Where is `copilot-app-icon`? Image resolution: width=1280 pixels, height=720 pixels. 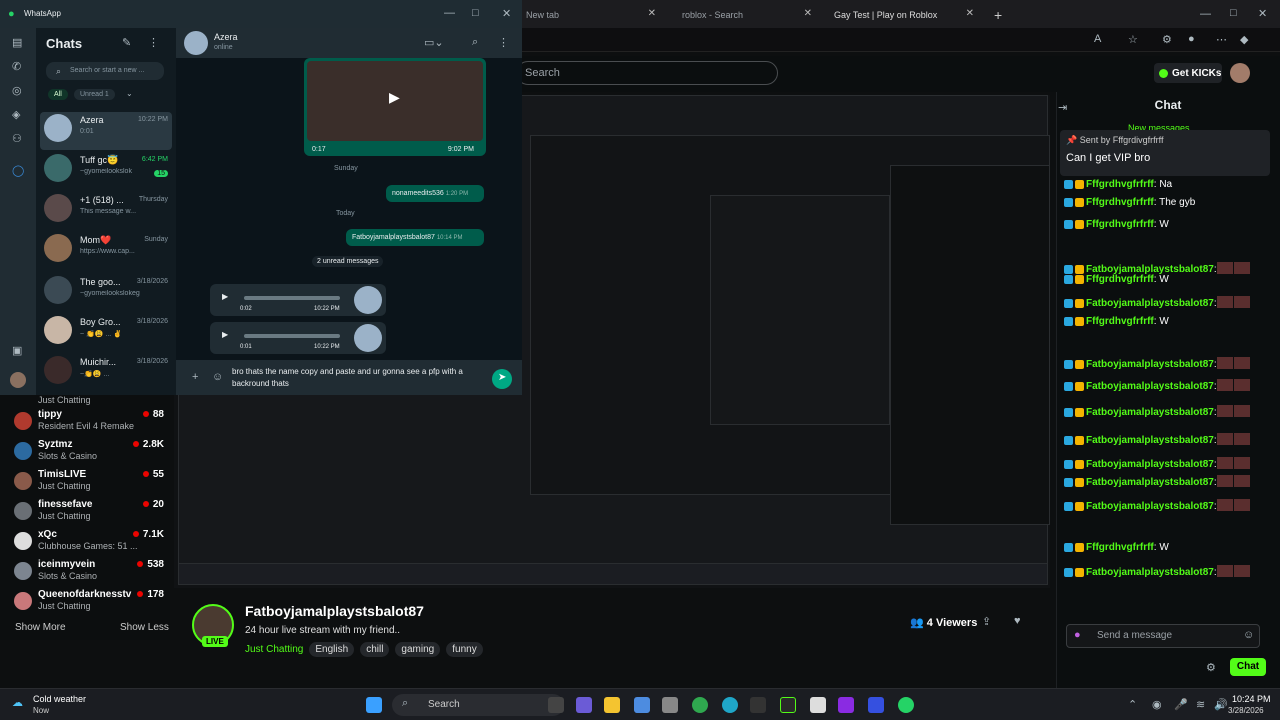
copilot-app-icon is located at coordinates (642, 705).